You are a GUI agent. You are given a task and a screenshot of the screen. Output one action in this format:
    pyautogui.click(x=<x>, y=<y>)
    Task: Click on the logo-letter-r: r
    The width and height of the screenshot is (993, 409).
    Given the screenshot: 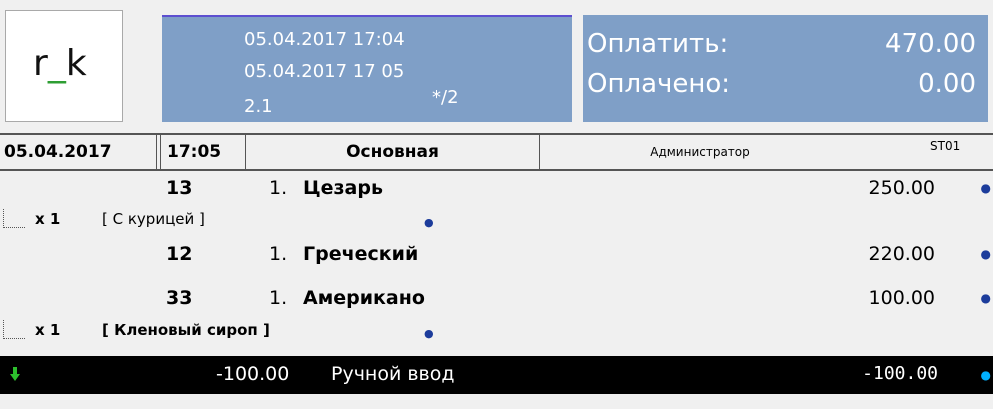 What is the action you would take?
    pyautogui.click(x=40, y=63)
    